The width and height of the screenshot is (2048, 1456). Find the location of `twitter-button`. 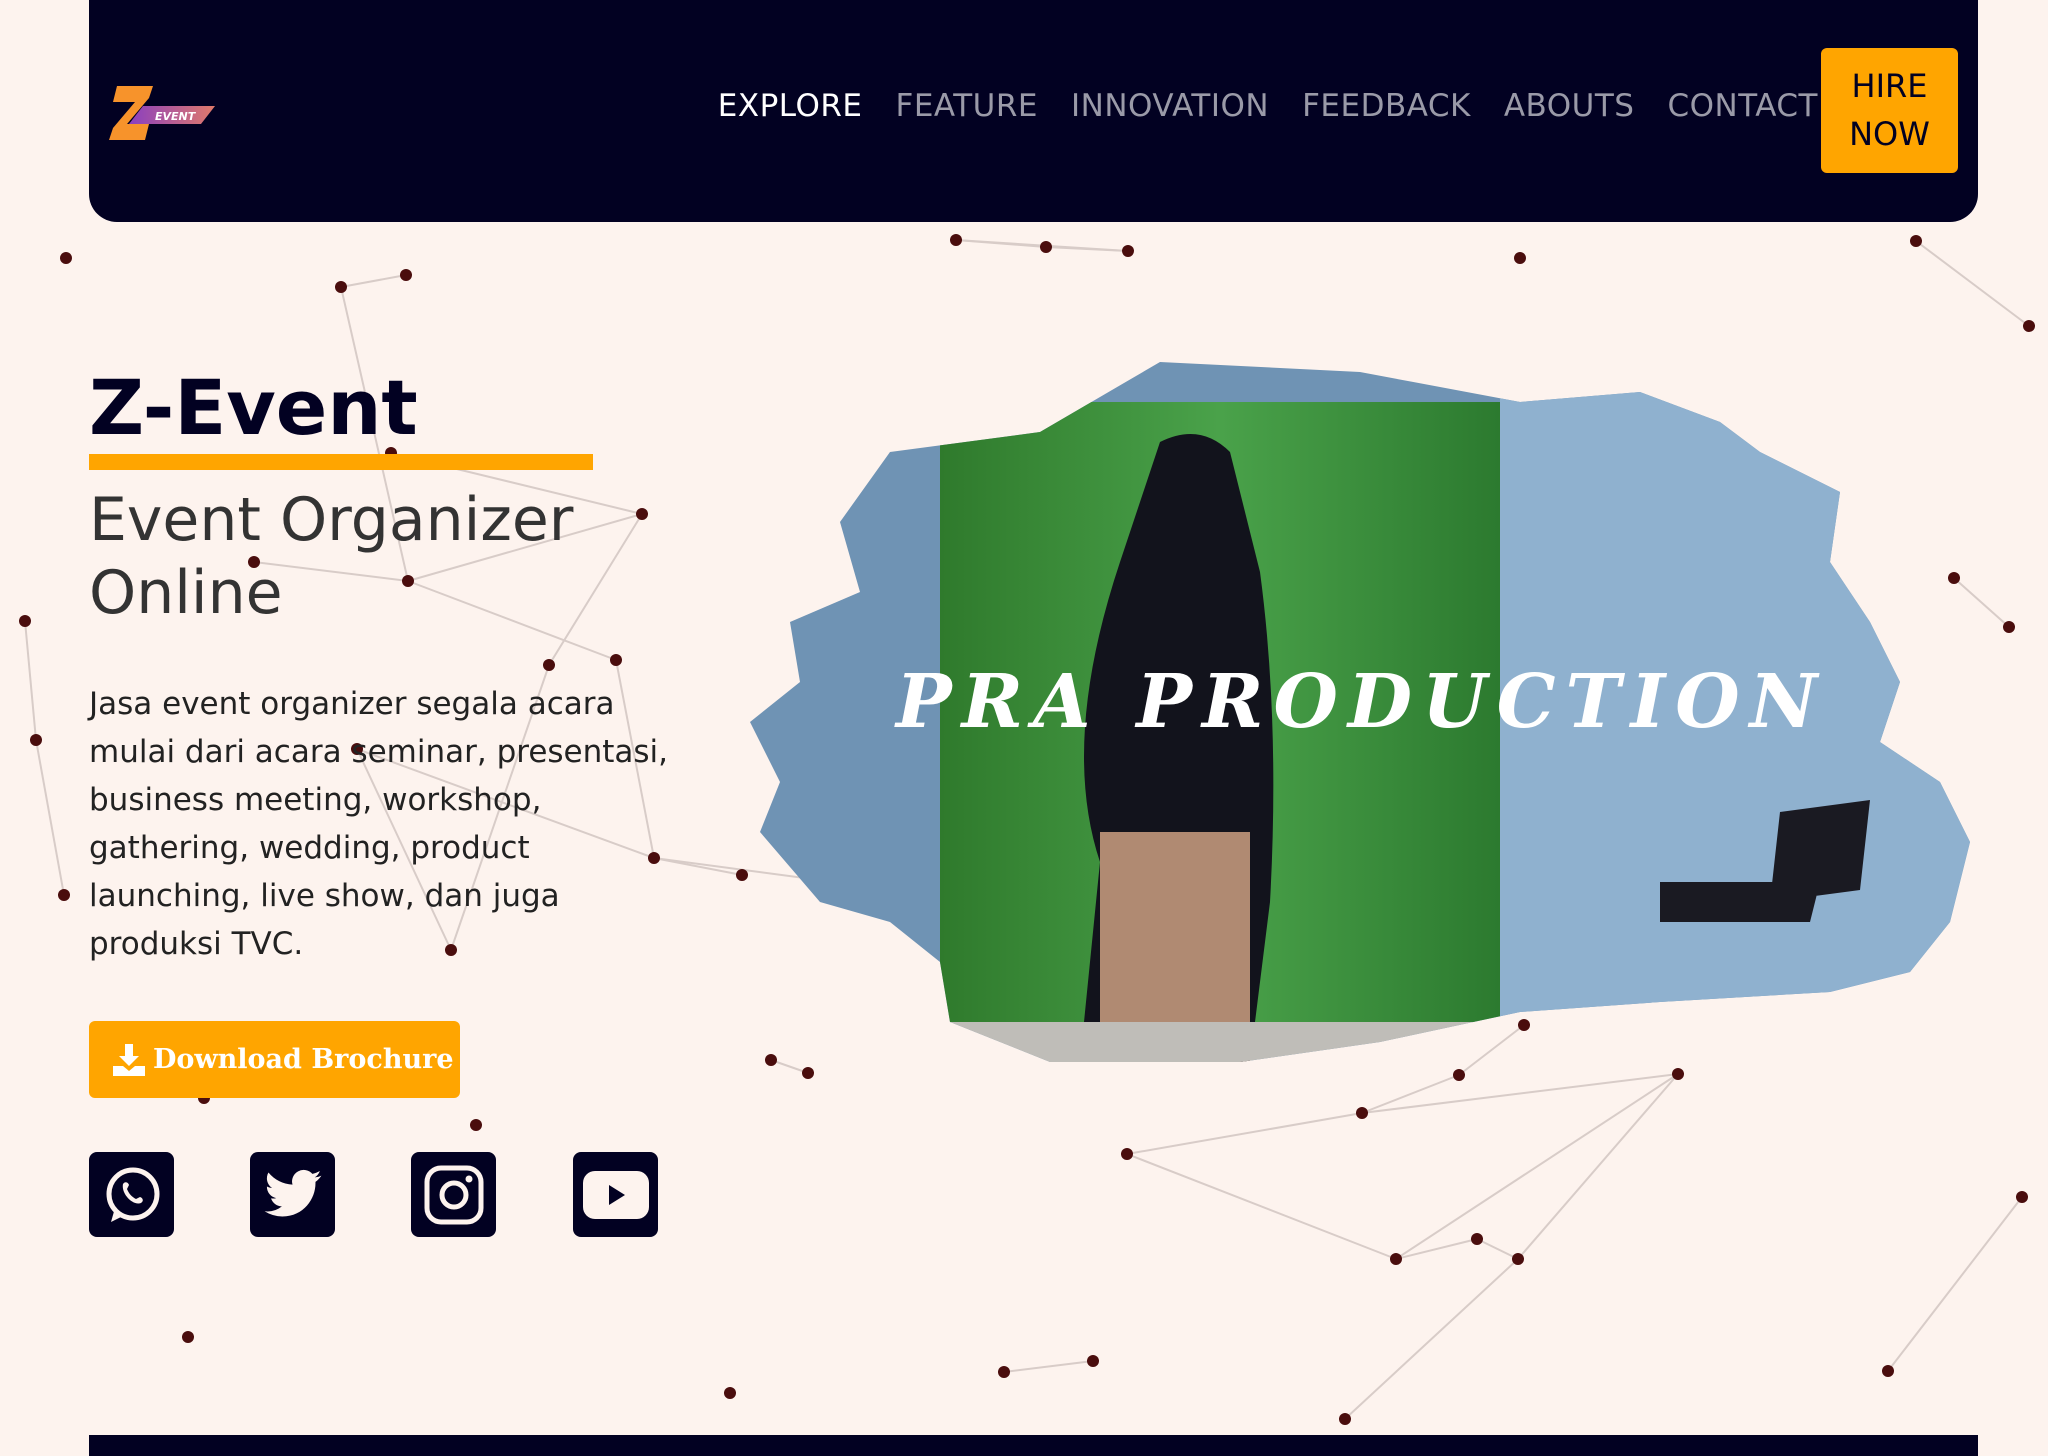

twitter-button is located at coordinates (292, 1194).